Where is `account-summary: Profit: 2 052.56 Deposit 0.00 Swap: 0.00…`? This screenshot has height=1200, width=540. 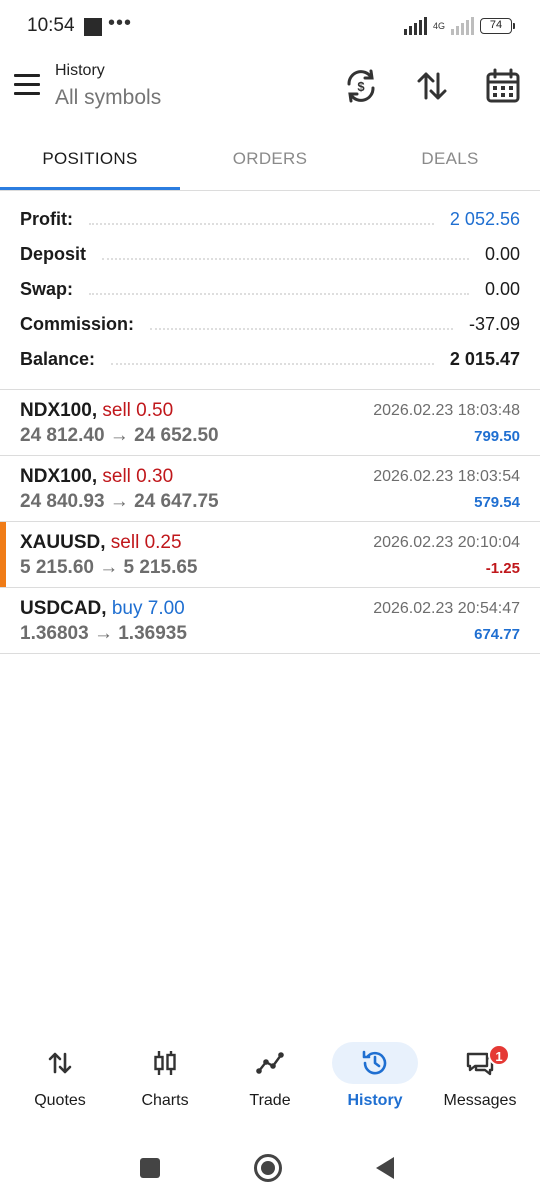 account-summary: Profit: 2 052.56 Deposit 0.00 Swap: 0.00… is located at coordinates (270, 289).